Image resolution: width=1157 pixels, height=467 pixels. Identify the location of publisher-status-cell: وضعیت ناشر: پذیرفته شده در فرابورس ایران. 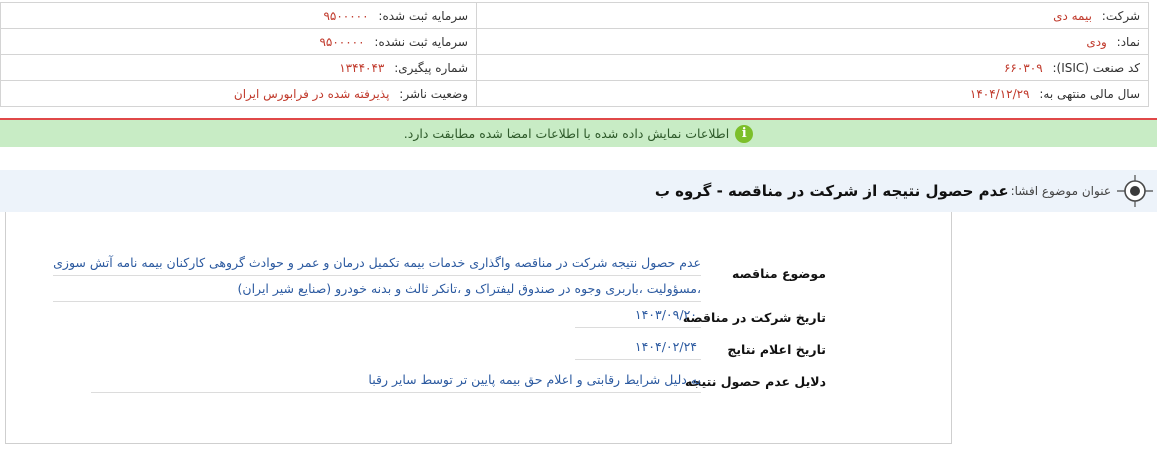
(238, 93).